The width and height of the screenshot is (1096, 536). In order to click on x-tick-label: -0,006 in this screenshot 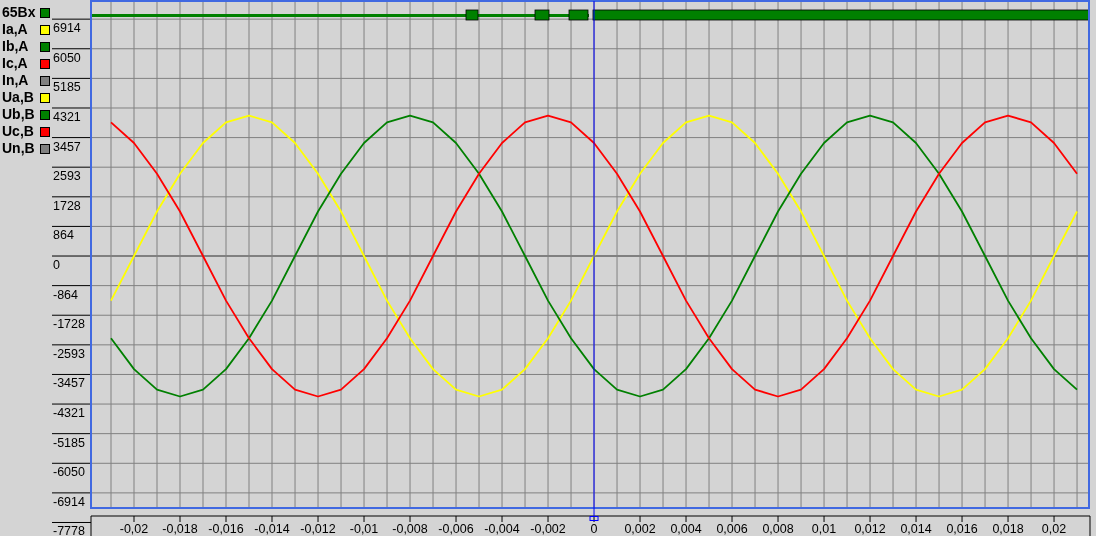, I will do `click(456, 529)`.